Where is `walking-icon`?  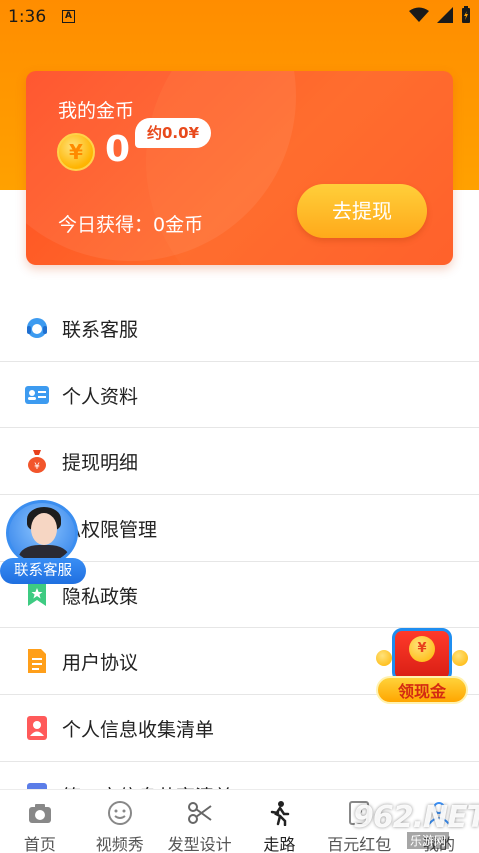
walking-icon is located at coordinates (280, 813).